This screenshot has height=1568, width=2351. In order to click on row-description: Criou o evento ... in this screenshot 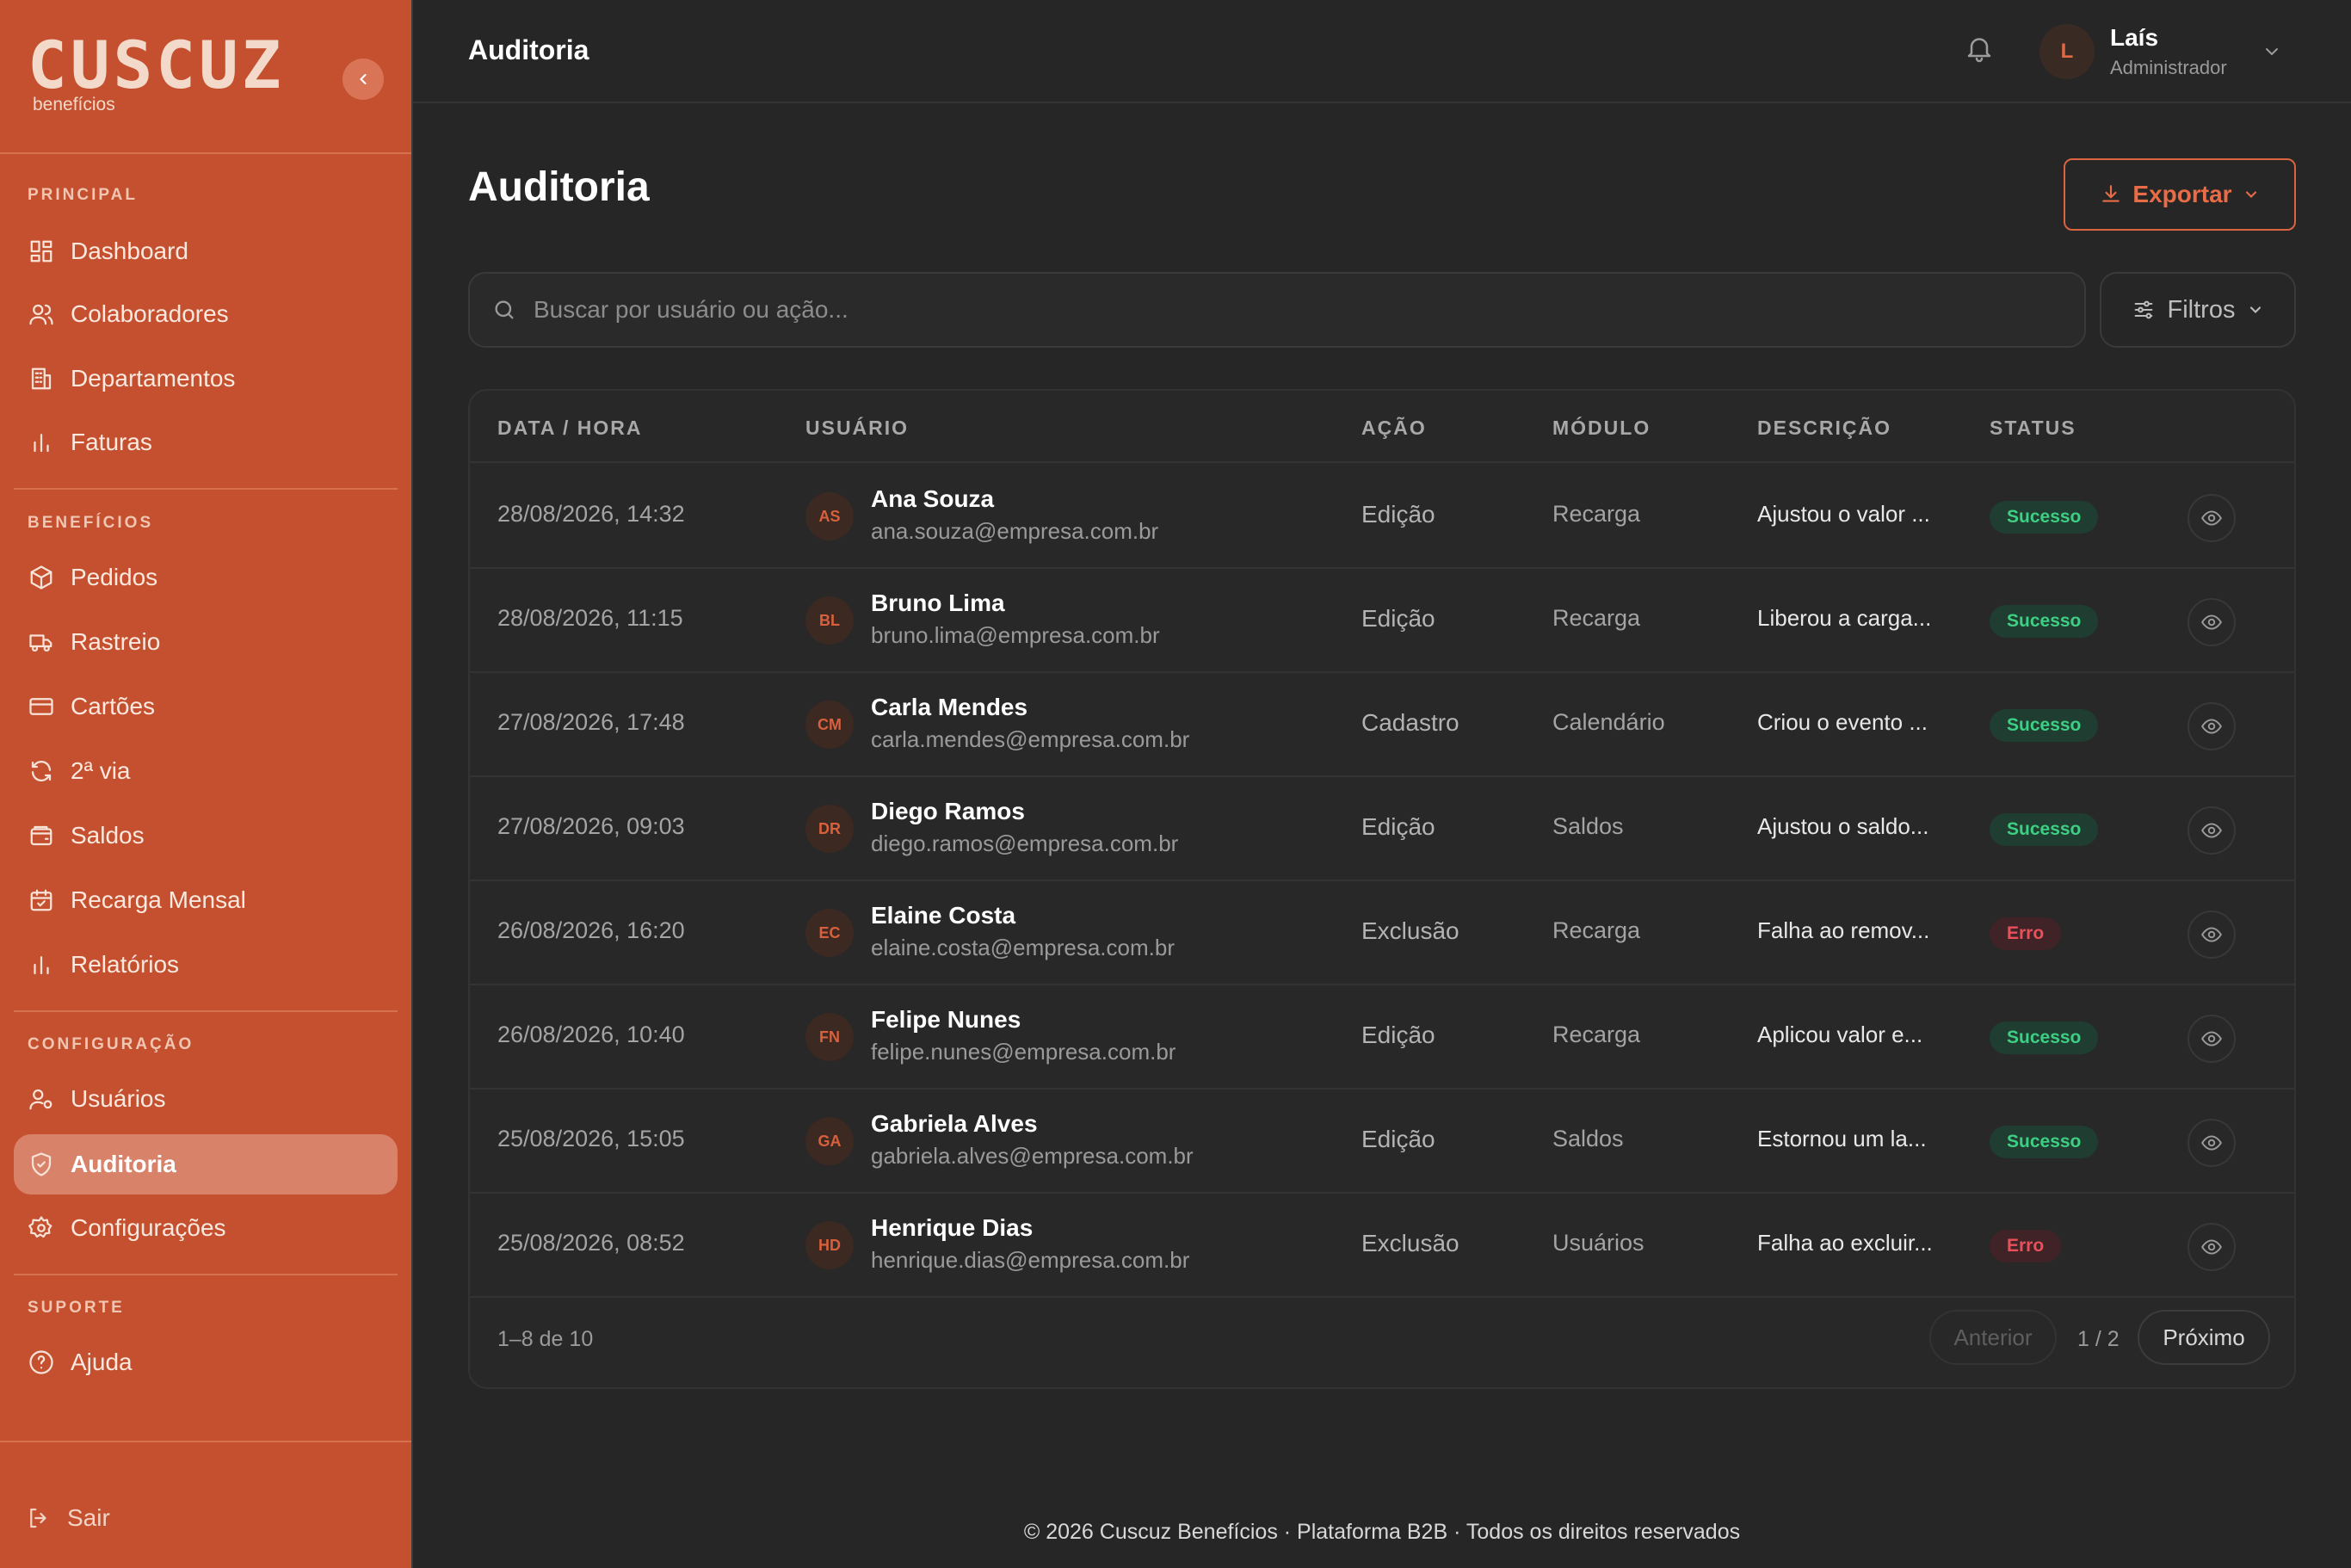, I will do `click(1843, 722)`.